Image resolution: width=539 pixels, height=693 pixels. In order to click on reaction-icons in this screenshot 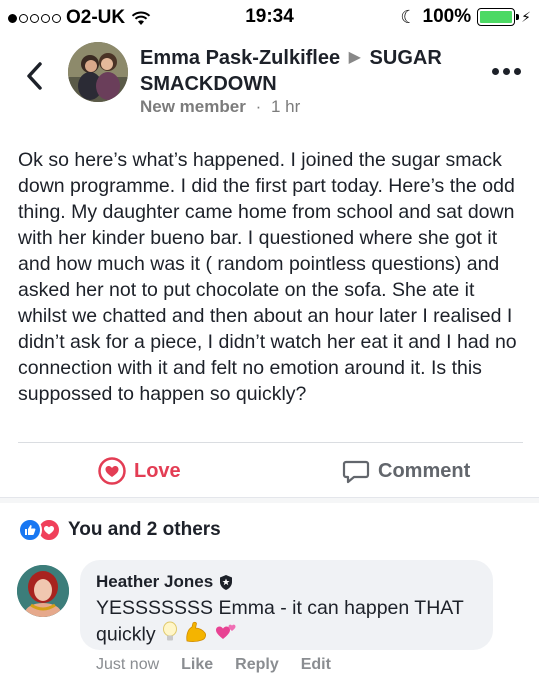, I will do `click(39, 530)`.